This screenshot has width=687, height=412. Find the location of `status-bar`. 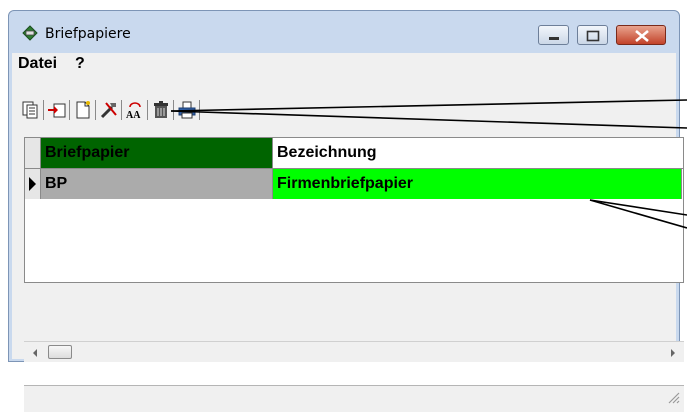

status-bar is located at coordinates (354, 398).